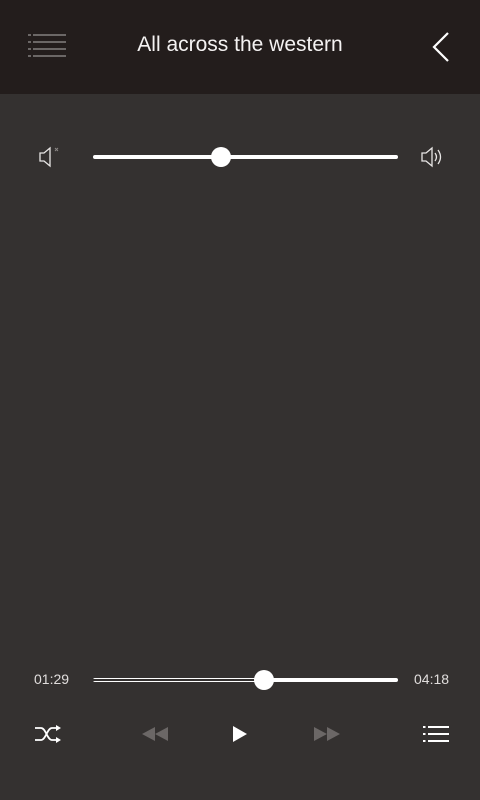  Describe the element at coordinates (178, 680) in the screenshot. I see `seek-progress-fill` at that location.